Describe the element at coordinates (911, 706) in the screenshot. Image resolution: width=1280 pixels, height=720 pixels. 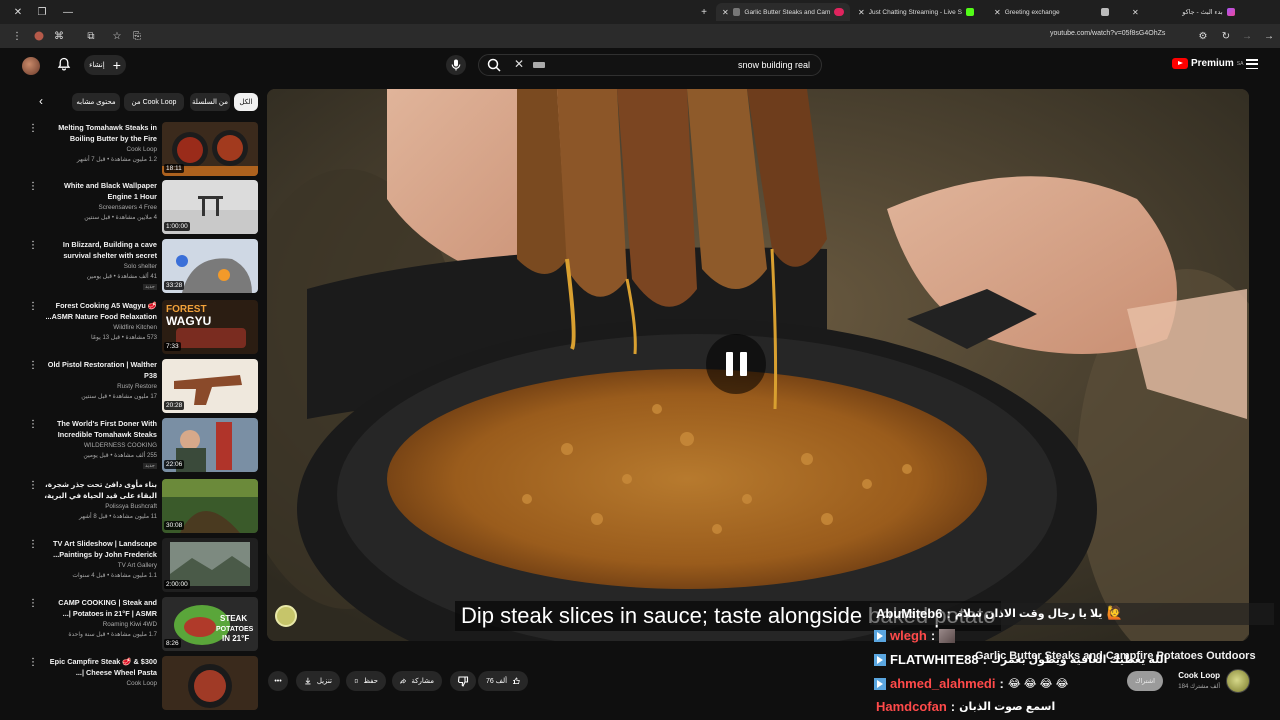
I see `chat-username: Hamdcofan` at that location.